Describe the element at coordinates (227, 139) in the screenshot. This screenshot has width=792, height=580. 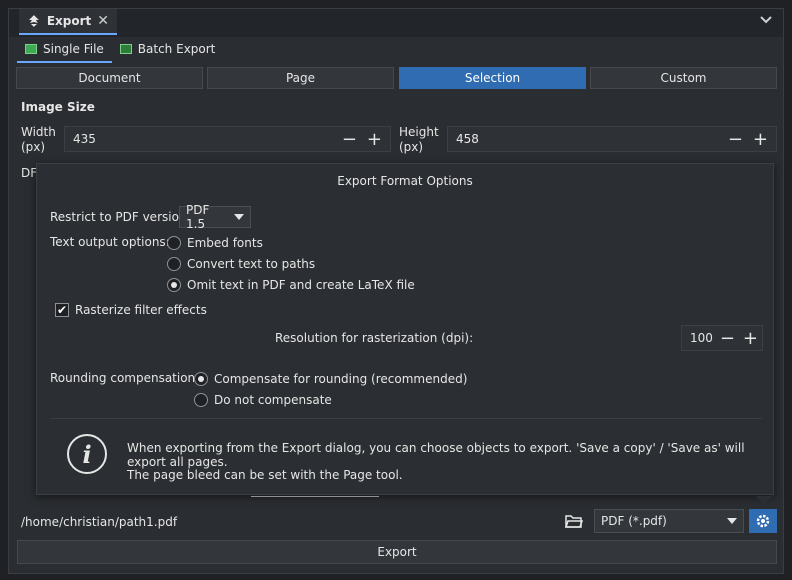
I see `width-input: 435 − +` at that location.